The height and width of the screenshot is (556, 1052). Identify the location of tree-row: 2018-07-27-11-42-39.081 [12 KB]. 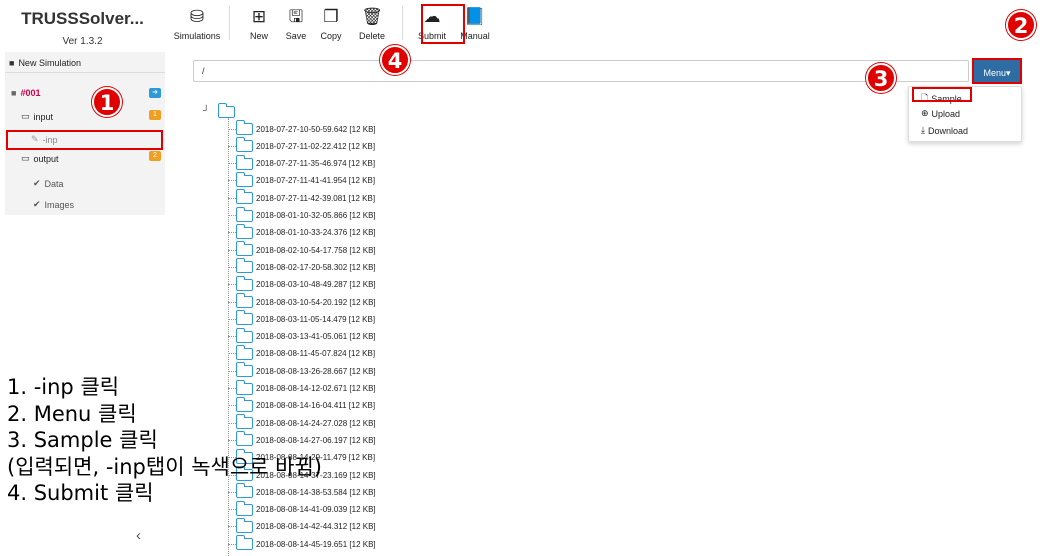
(302, 197).